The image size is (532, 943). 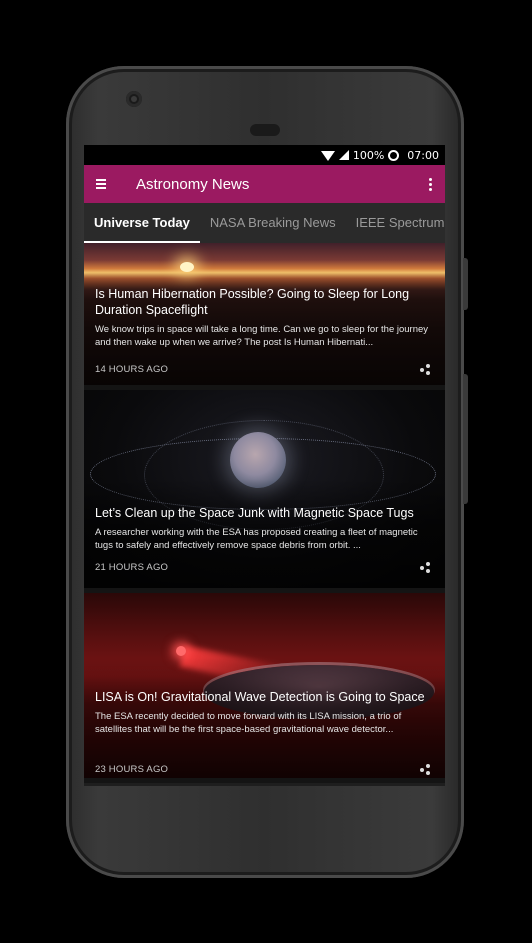 I want to click on article-image-space-junk, so click(x=264, y=489).